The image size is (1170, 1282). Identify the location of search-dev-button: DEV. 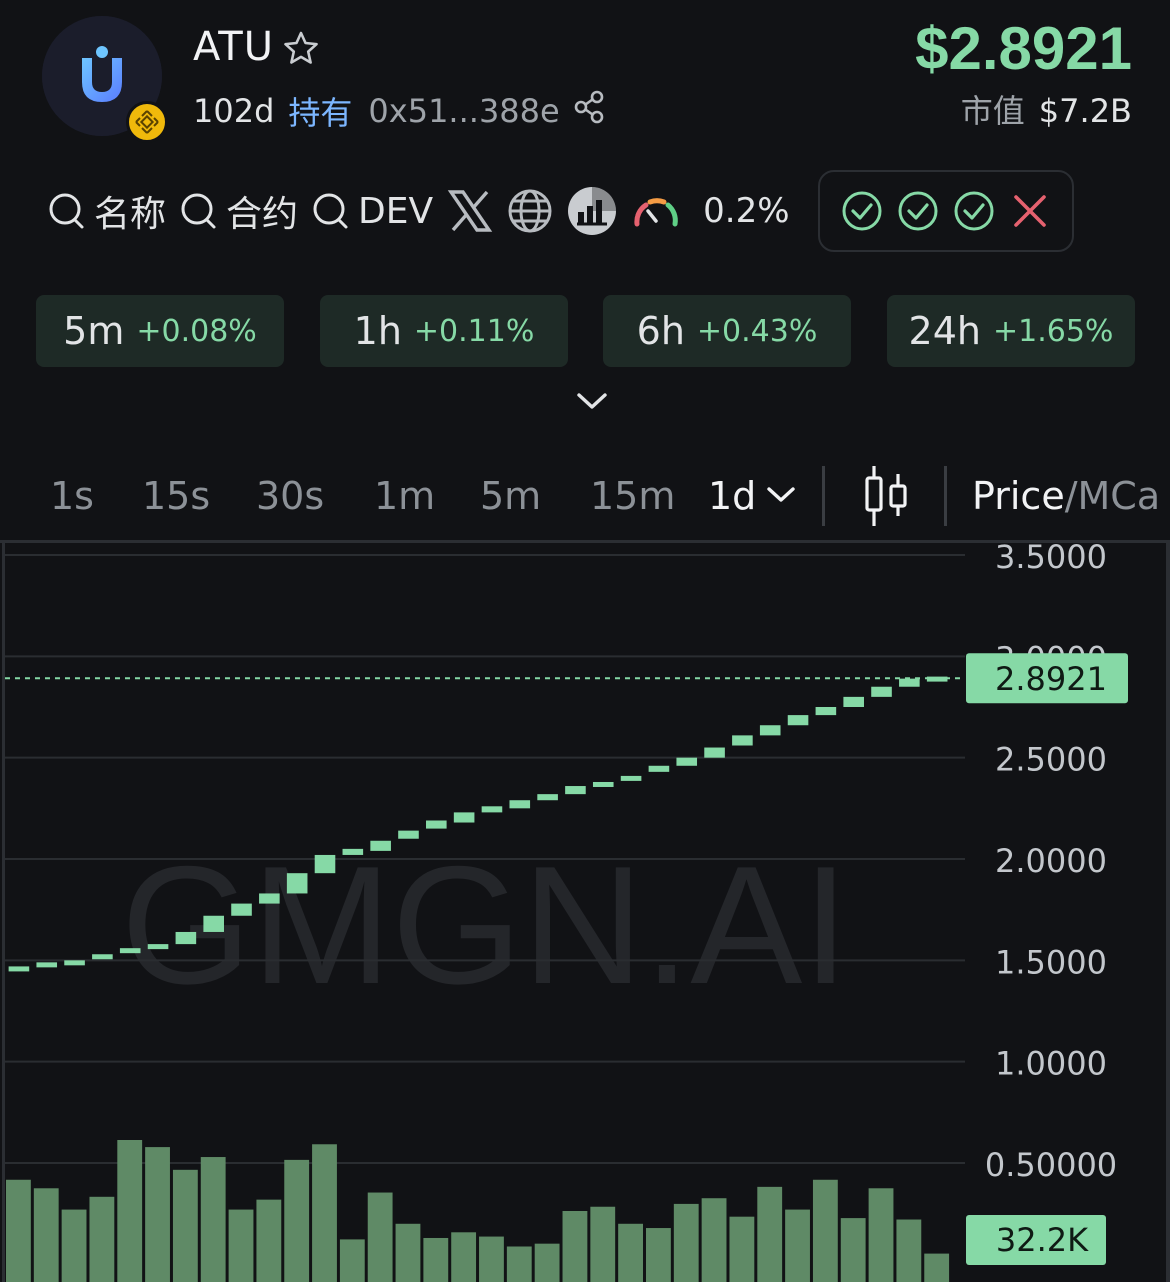
(372, 211).